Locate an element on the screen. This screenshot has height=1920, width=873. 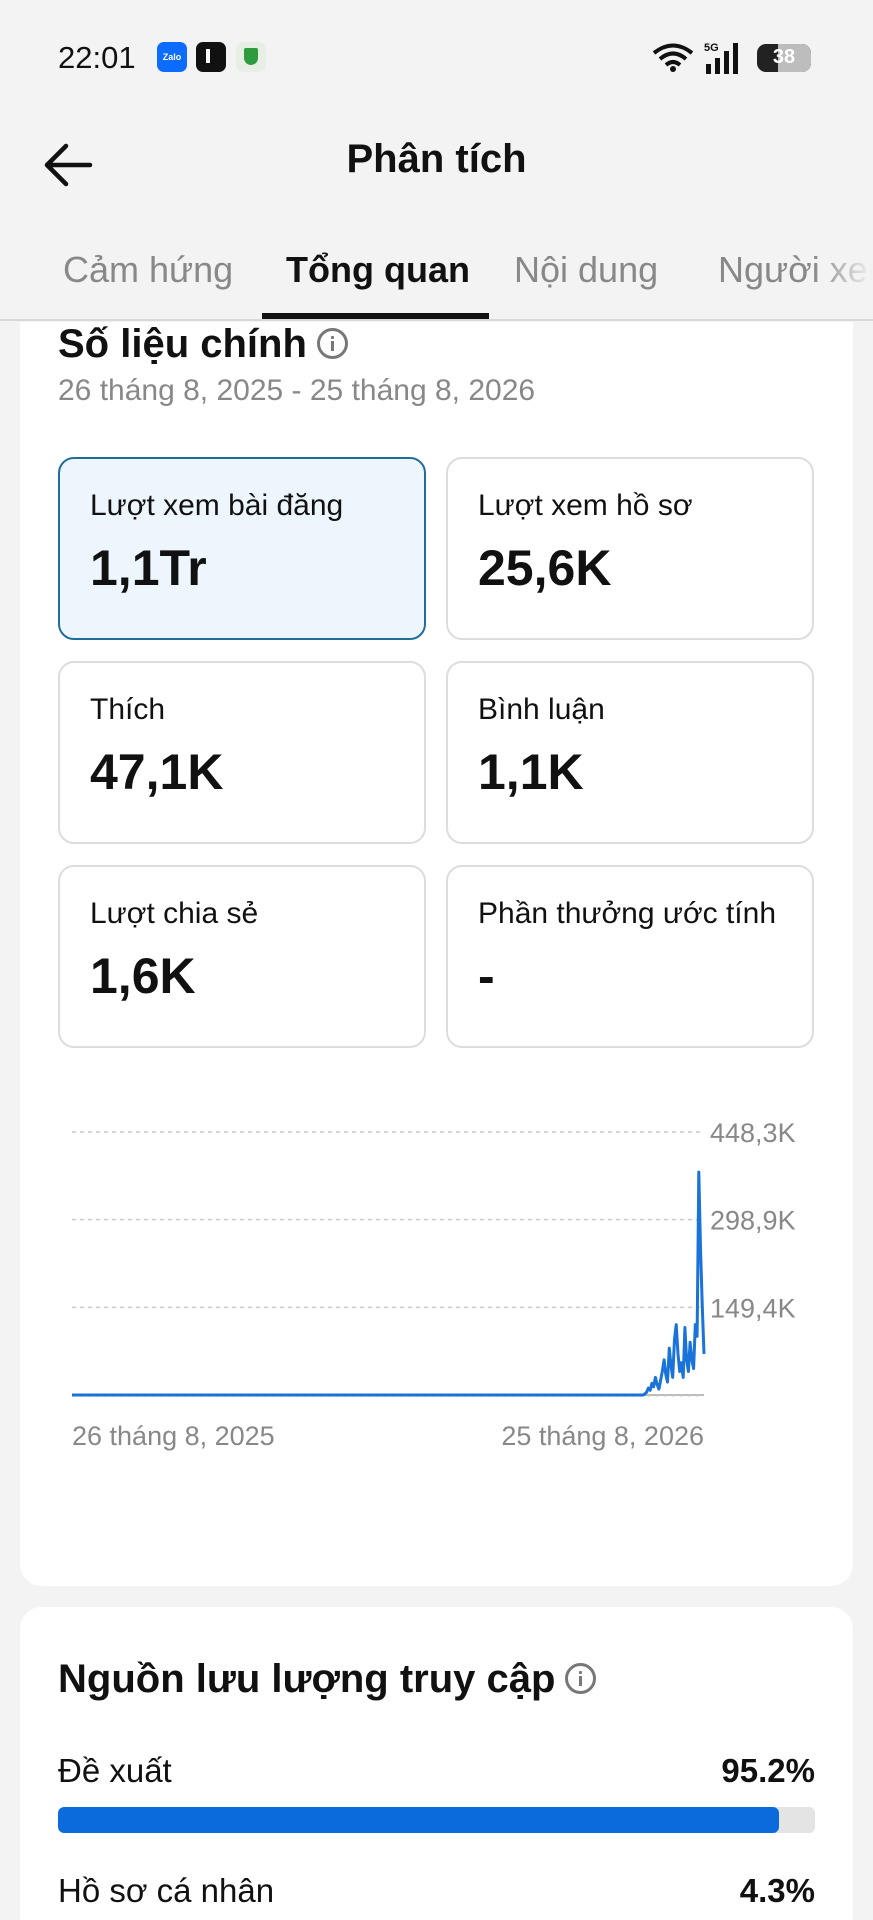
tab-inspiration: Cảm hứng is located at coordinates (148, 270).